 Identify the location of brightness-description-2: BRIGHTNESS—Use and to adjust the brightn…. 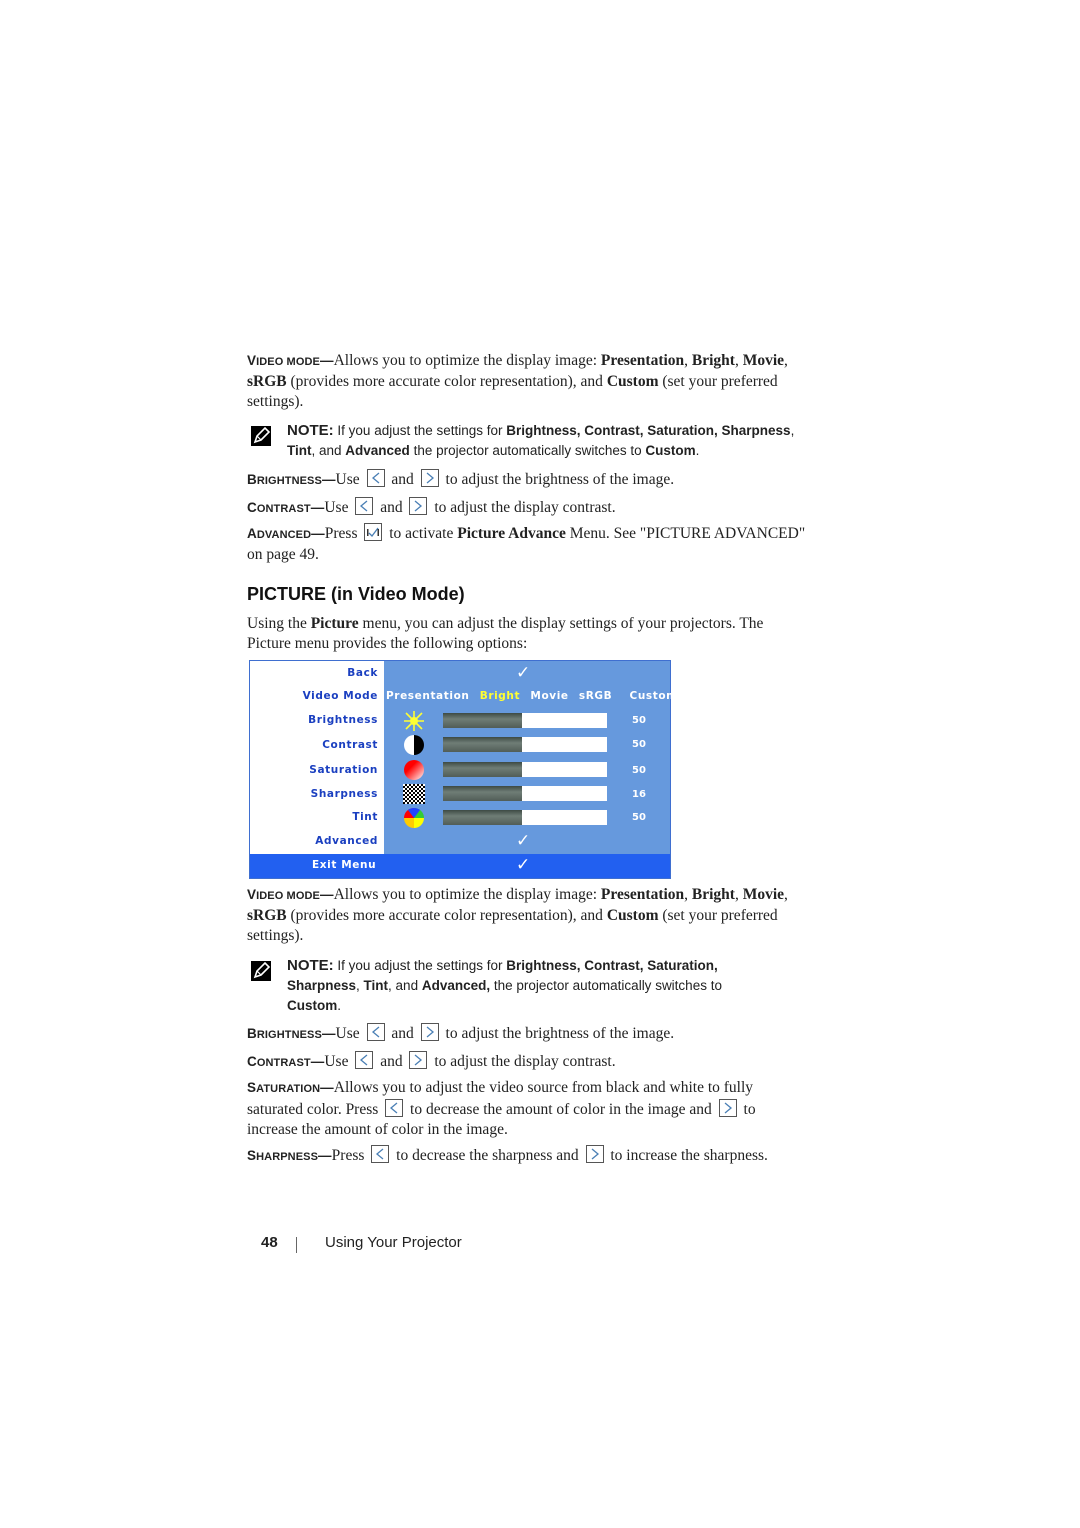
(461, 1032).